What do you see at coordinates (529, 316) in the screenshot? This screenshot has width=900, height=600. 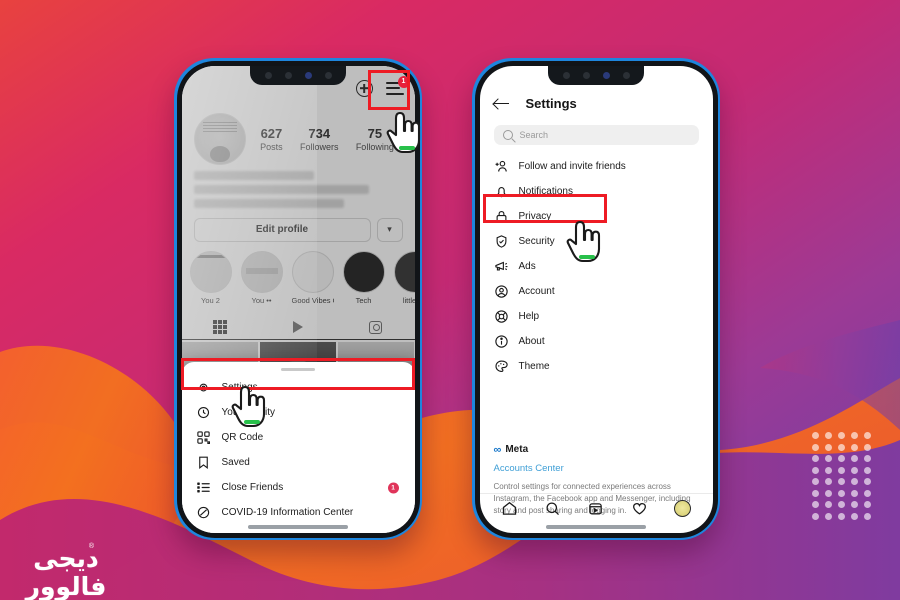 I see `settings-item-label: Help` at bounding box center [529, 316].